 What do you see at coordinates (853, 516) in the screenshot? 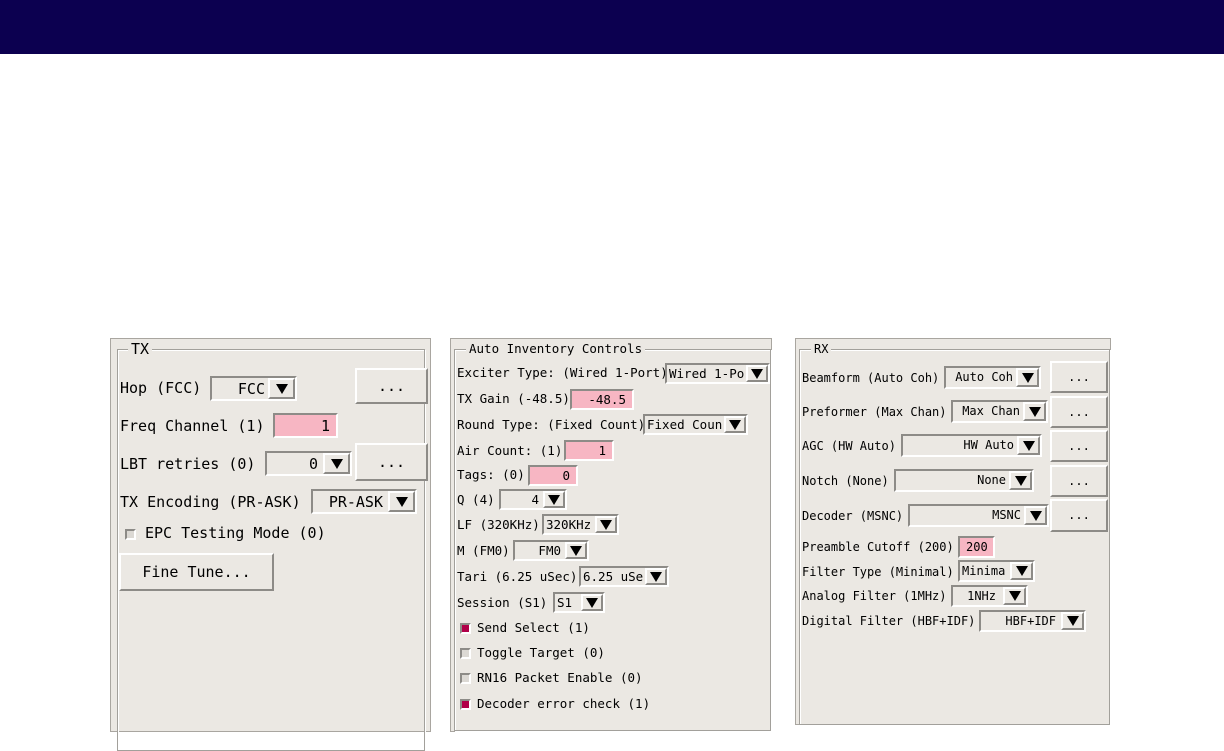
I see `decoder-label: Decoder (MSNC)` at bounding box center [853, 516].